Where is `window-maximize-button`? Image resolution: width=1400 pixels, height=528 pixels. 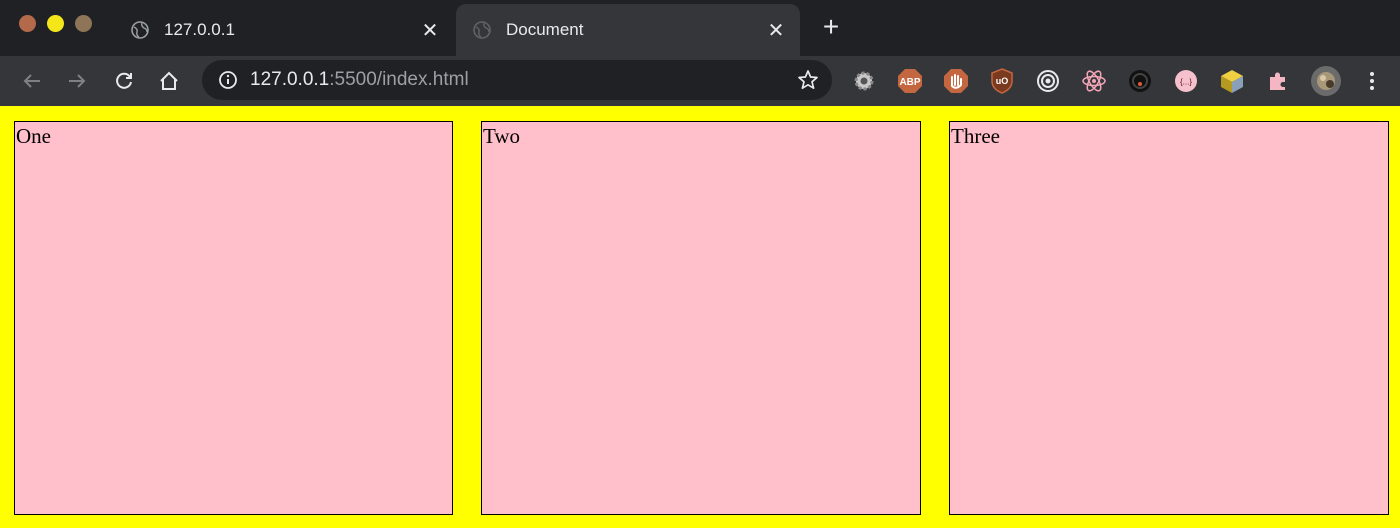 window-maximize-button is located at coordinates (83, 23).